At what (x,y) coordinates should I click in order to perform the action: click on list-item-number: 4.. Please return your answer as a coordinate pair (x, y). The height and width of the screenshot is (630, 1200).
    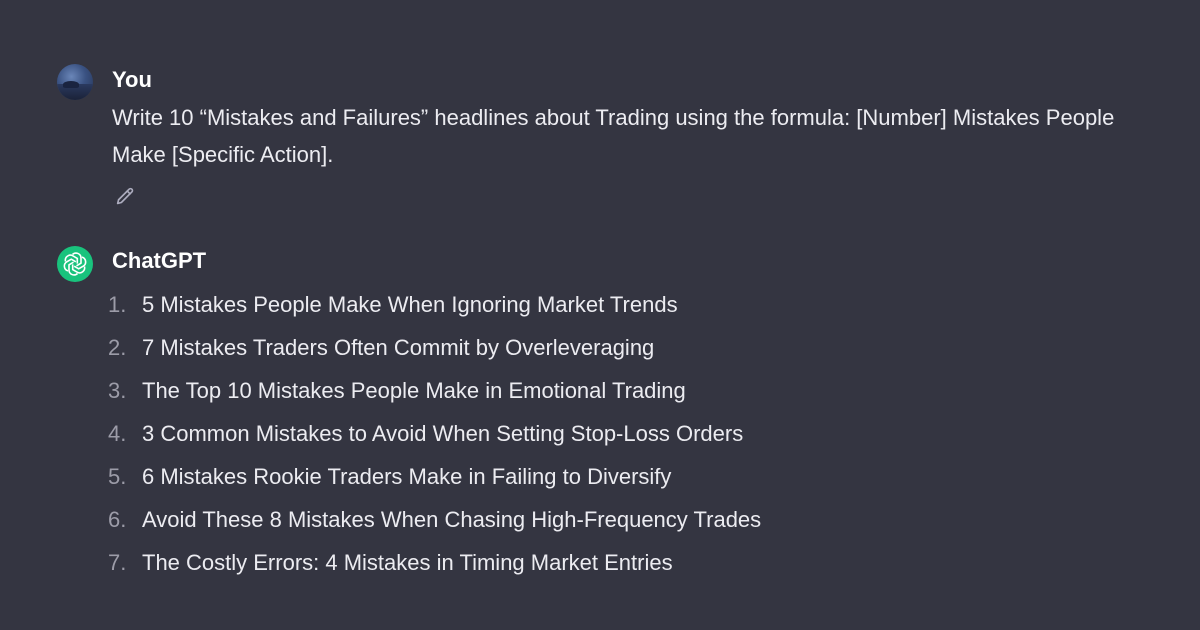
    Looking at the image, I should click on (117, 433).